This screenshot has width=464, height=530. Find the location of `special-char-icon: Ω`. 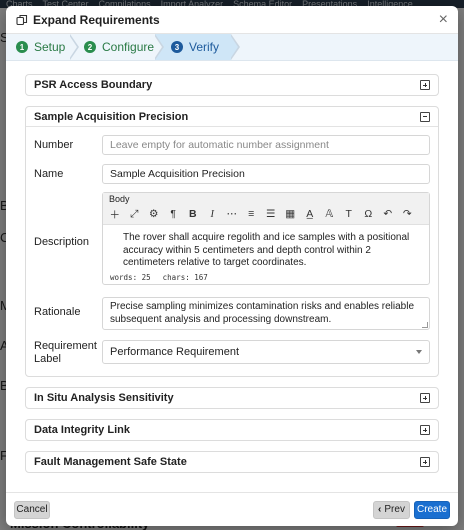

special-char-icon: Ω is located at coordinates (369, 214).